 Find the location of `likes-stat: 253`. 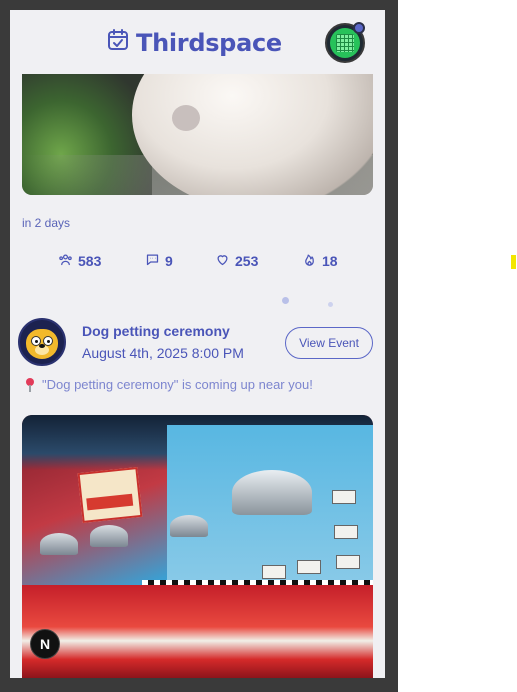

likes-stat: 253 is located at coordinates (236, 261).